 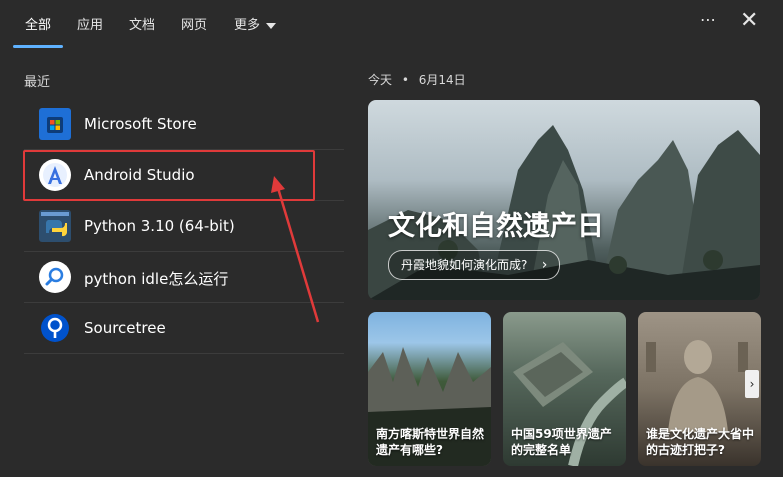 I want to click on chevron-right-icon: ›, so click(x=544, y=265).